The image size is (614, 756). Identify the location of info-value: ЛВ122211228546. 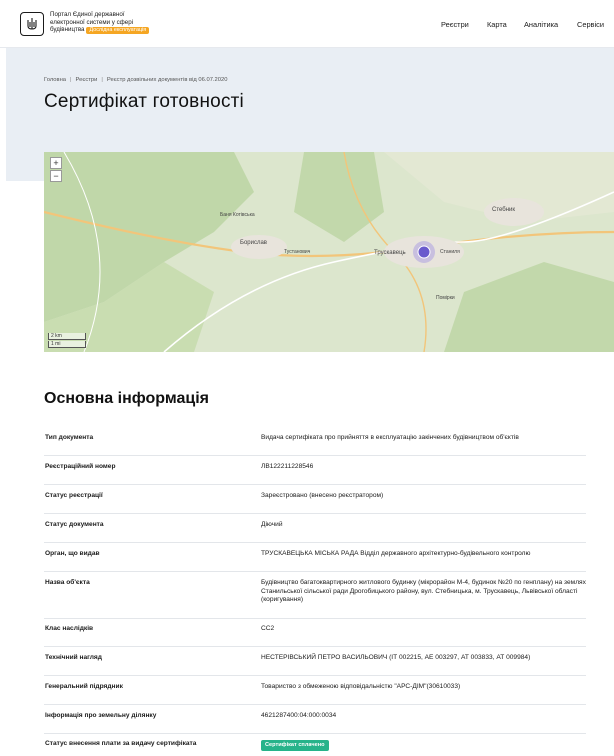
(287, 466).